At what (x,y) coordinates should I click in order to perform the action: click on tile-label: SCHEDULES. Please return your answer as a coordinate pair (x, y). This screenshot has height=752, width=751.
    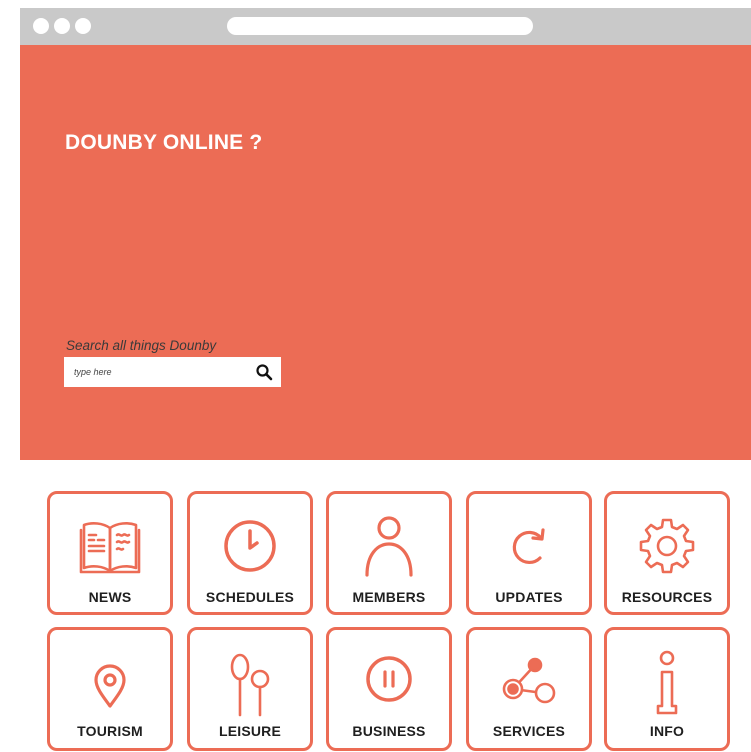
    Looking at the image, I should click on (250, 597).